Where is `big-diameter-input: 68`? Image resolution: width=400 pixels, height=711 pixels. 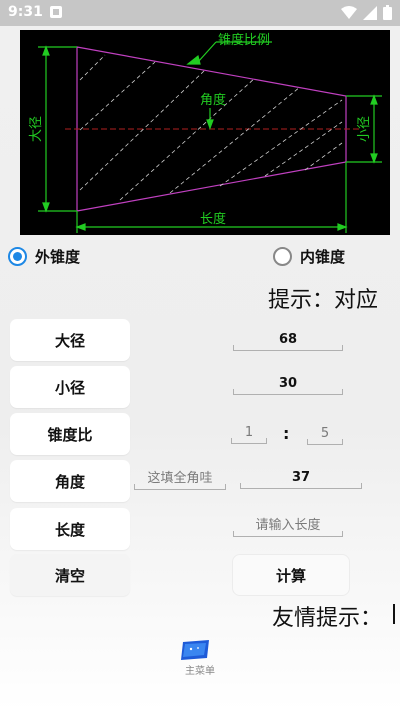
big-diameter-input: 68 is located at coordinates (288, 339).